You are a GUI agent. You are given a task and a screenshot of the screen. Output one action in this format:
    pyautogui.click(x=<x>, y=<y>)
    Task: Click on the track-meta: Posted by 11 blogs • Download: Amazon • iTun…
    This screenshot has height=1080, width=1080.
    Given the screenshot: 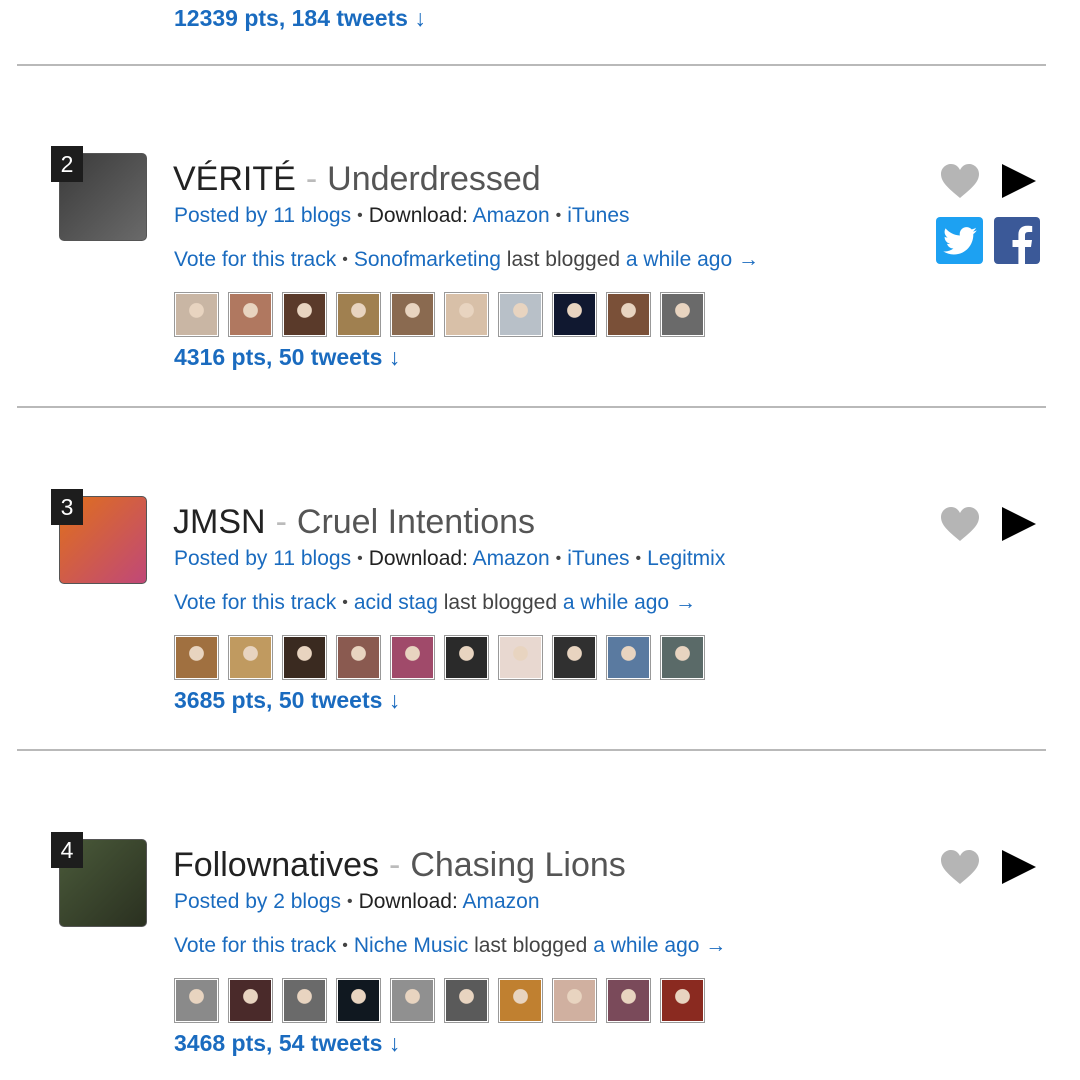 What is the action you would take?
    pyautogui.click(x=402, y=216)
    